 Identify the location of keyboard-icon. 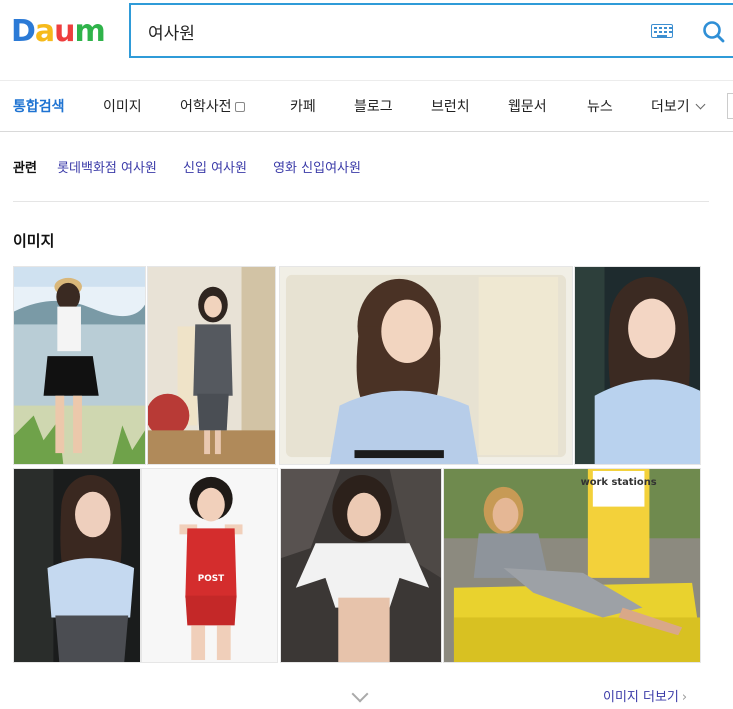
(662, 31).